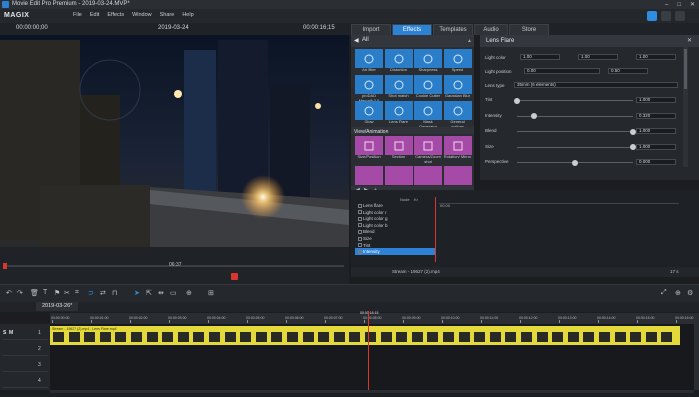  What do you see at coordinates (685, 69) in the screenshot?
I see `properties-scroll-thumb` at bounding box center [685, 69].